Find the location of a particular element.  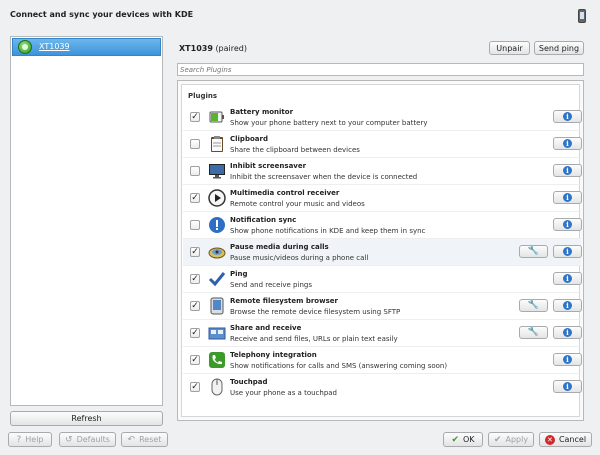

plugin-description: Share the clipboard between devices is located at coordinates (295, 150).